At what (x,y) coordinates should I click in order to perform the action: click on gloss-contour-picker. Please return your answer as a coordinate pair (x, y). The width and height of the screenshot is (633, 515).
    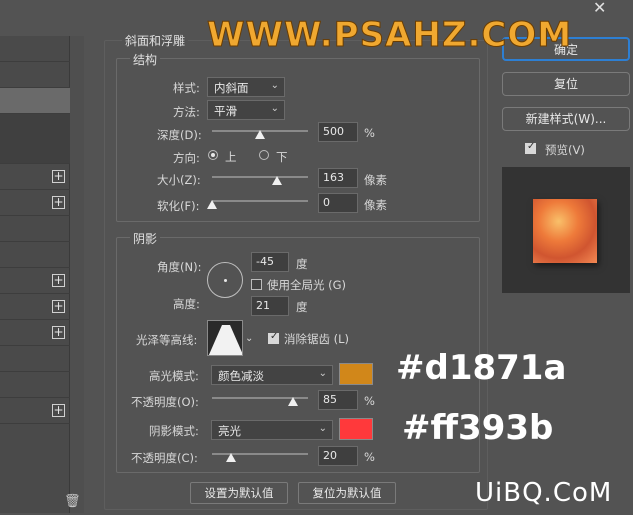
    Looking at the image, I should click on (225, 338).